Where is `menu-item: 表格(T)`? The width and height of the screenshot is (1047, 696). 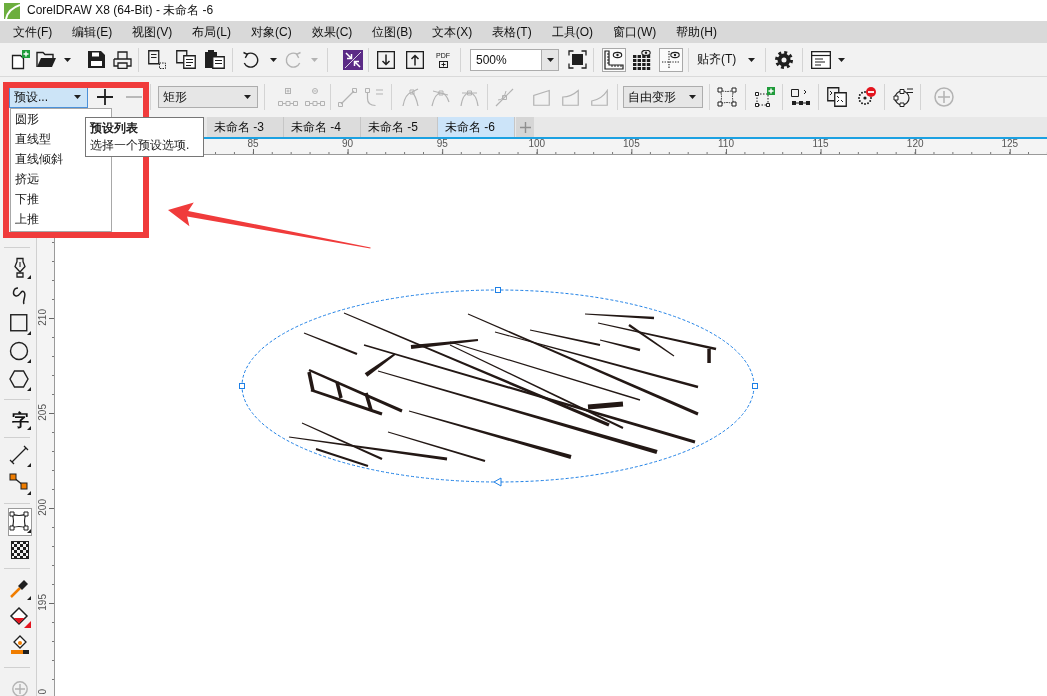 menu-item: 表格(T) is located at coordinates (512, 32).